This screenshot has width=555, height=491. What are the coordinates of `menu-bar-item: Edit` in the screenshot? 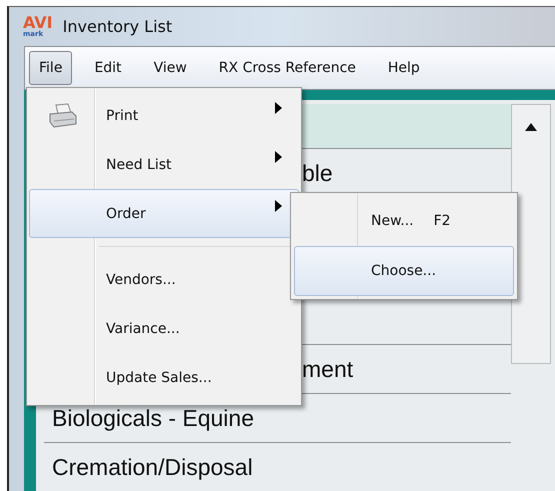 It's located at (108, 68).